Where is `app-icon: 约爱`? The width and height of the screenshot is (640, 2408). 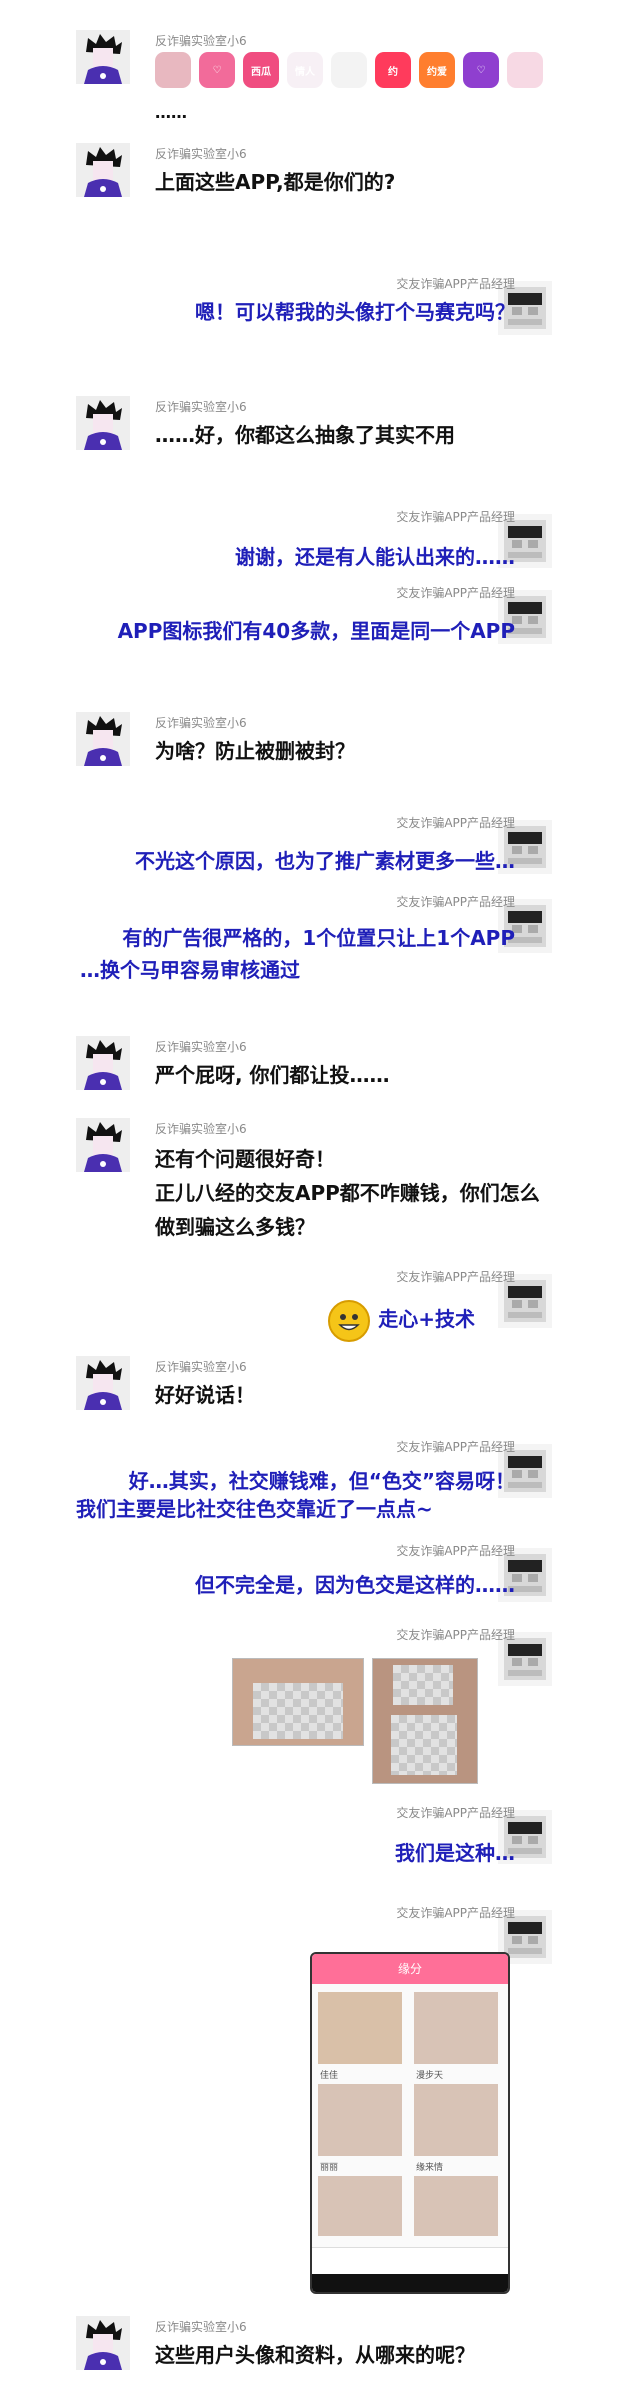
app-icon: 约爱 is located at coordinates (437, 70).